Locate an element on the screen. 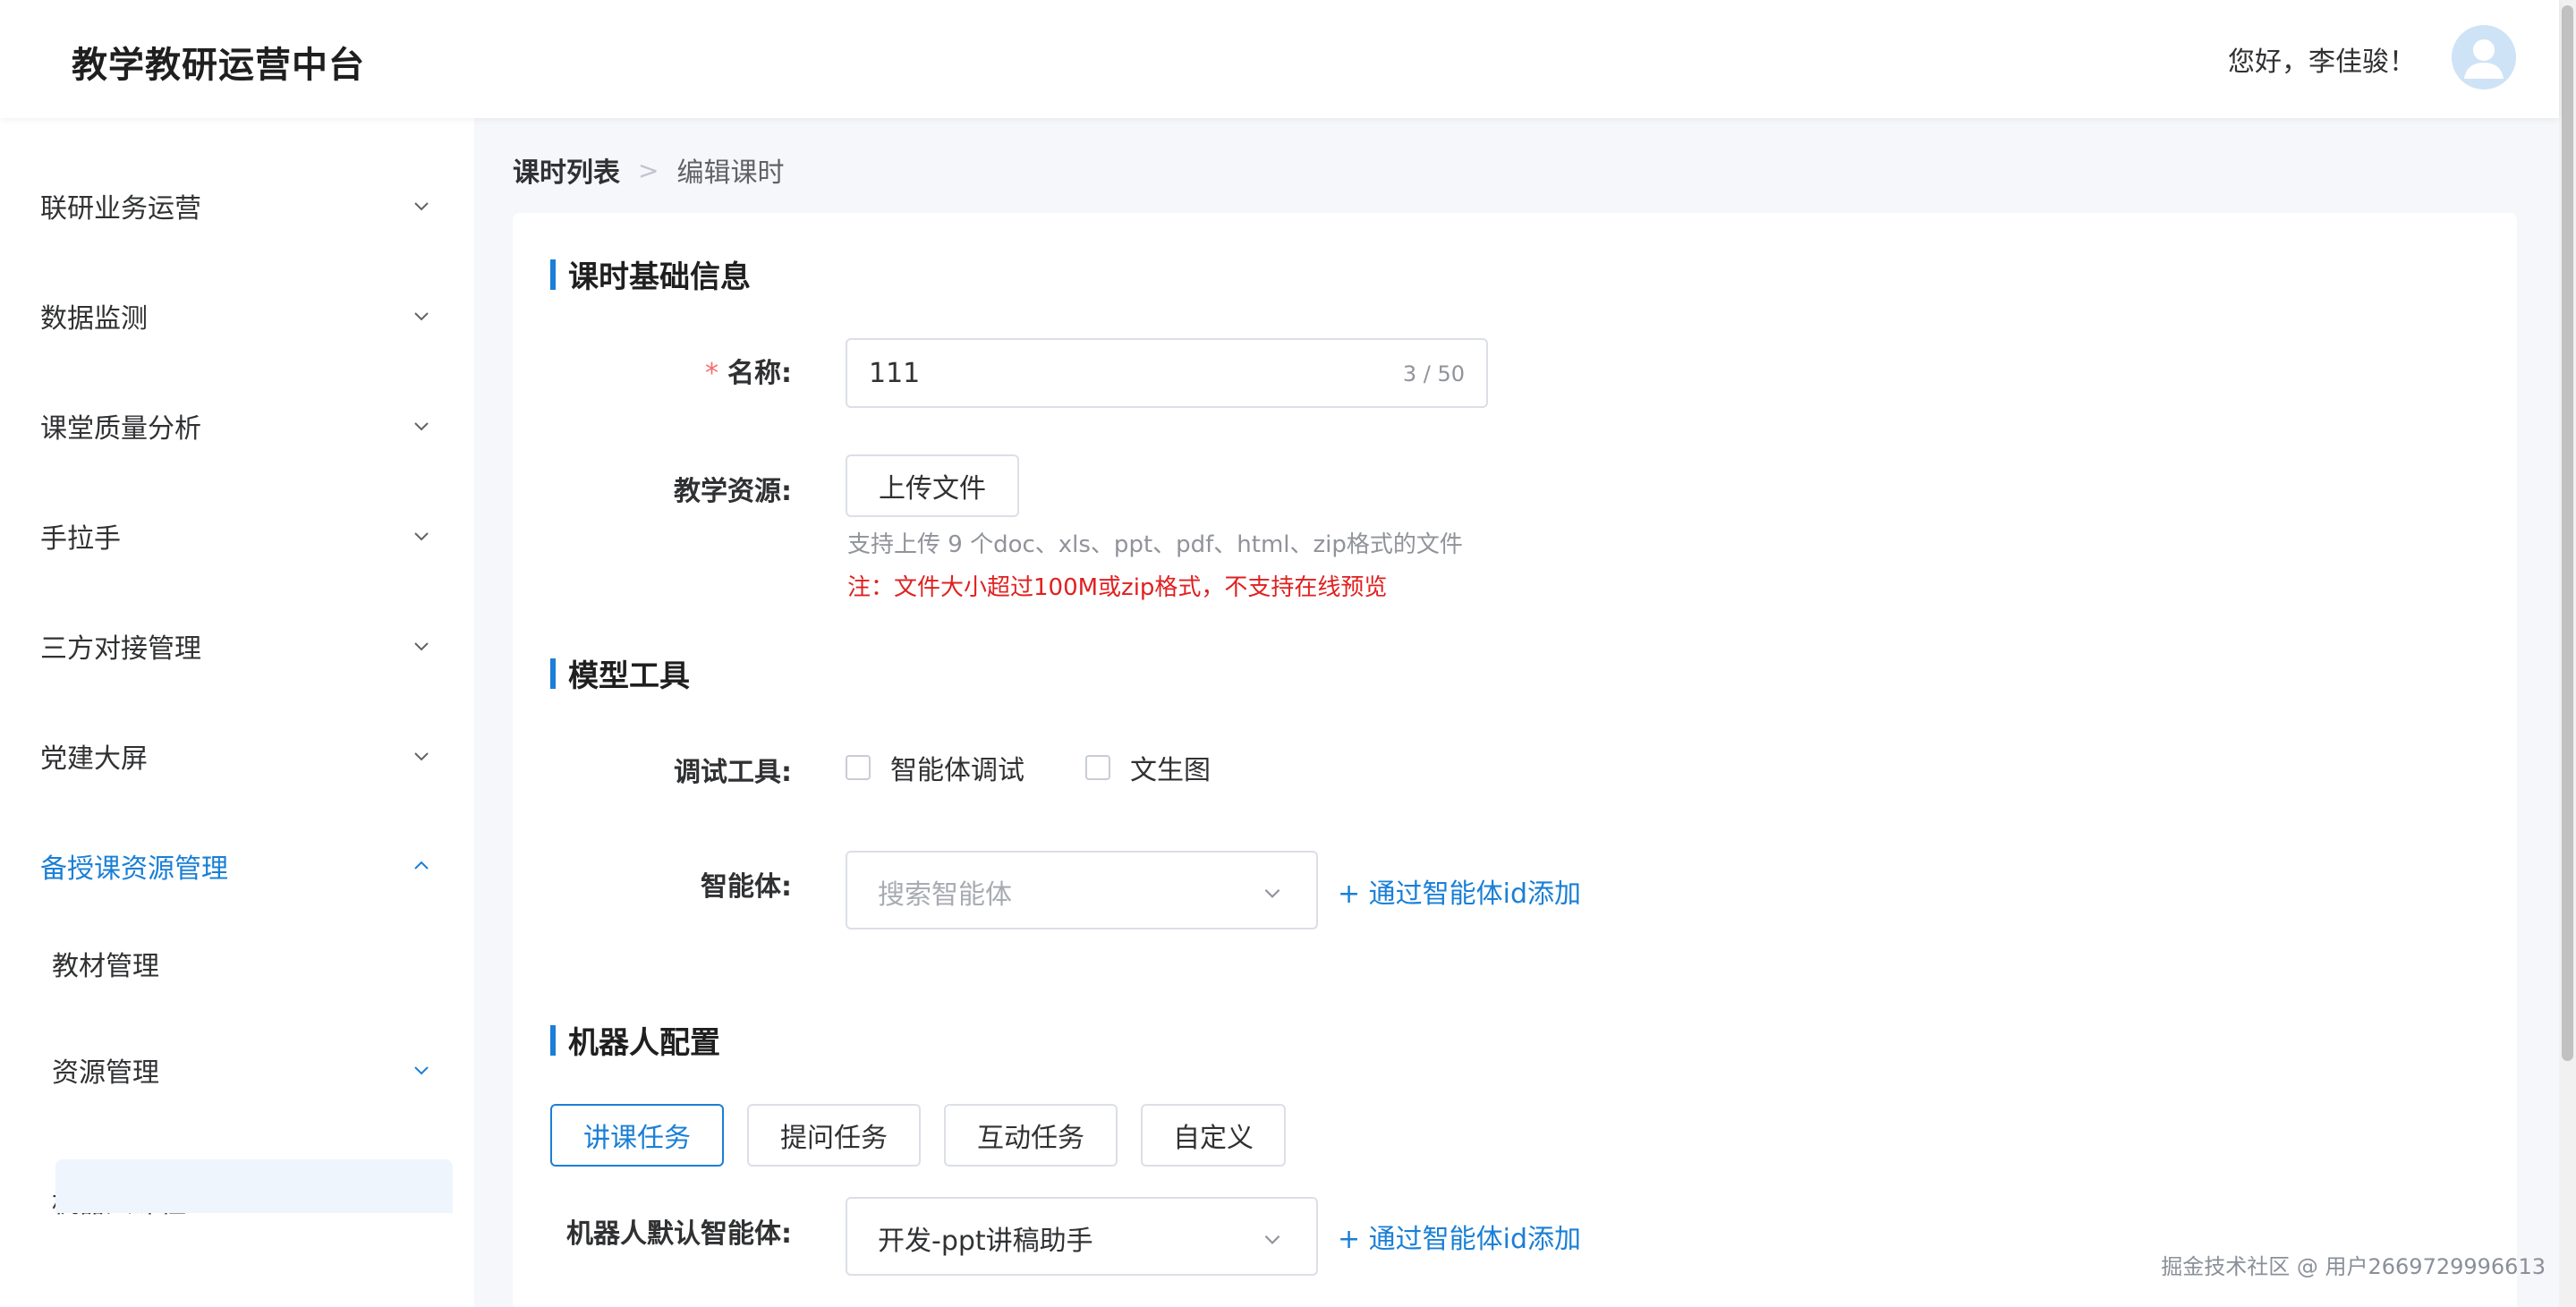 This screenshot has height=1307, width=2576. section-model-tools: 模型工具 is located at coordinates (620, 673).